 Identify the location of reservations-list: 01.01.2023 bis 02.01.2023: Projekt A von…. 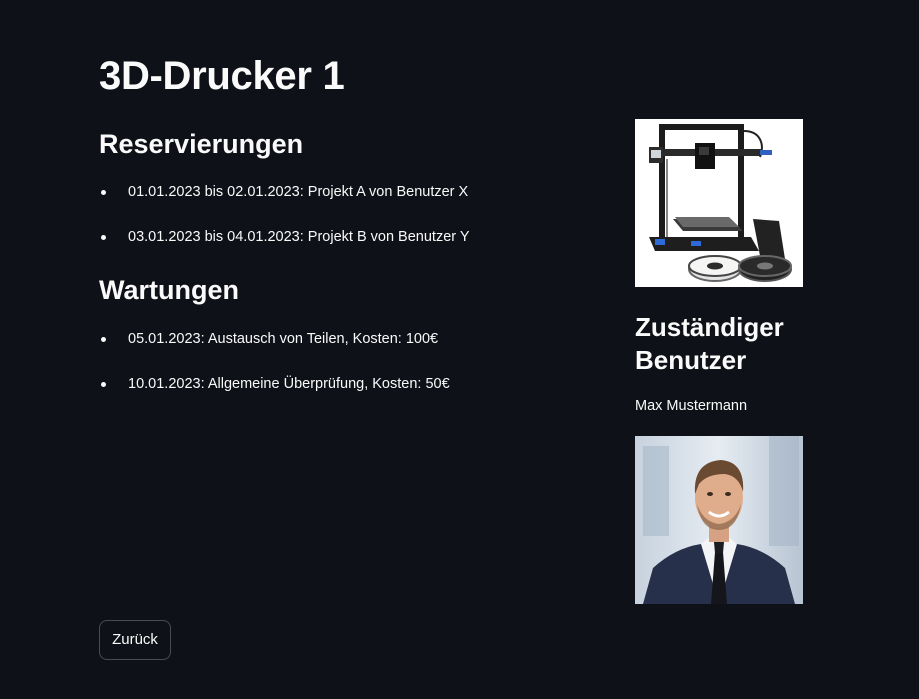
(349, 214).